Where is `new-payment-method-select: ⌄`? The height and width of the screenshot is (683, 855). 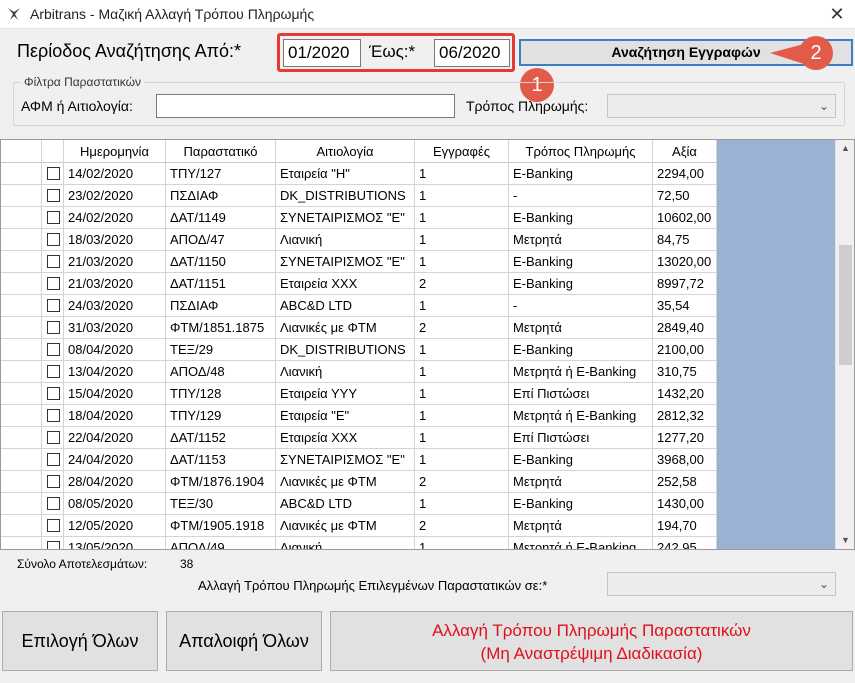 new-payment-method-select: ⌄ is located at coordinates (721, 584).